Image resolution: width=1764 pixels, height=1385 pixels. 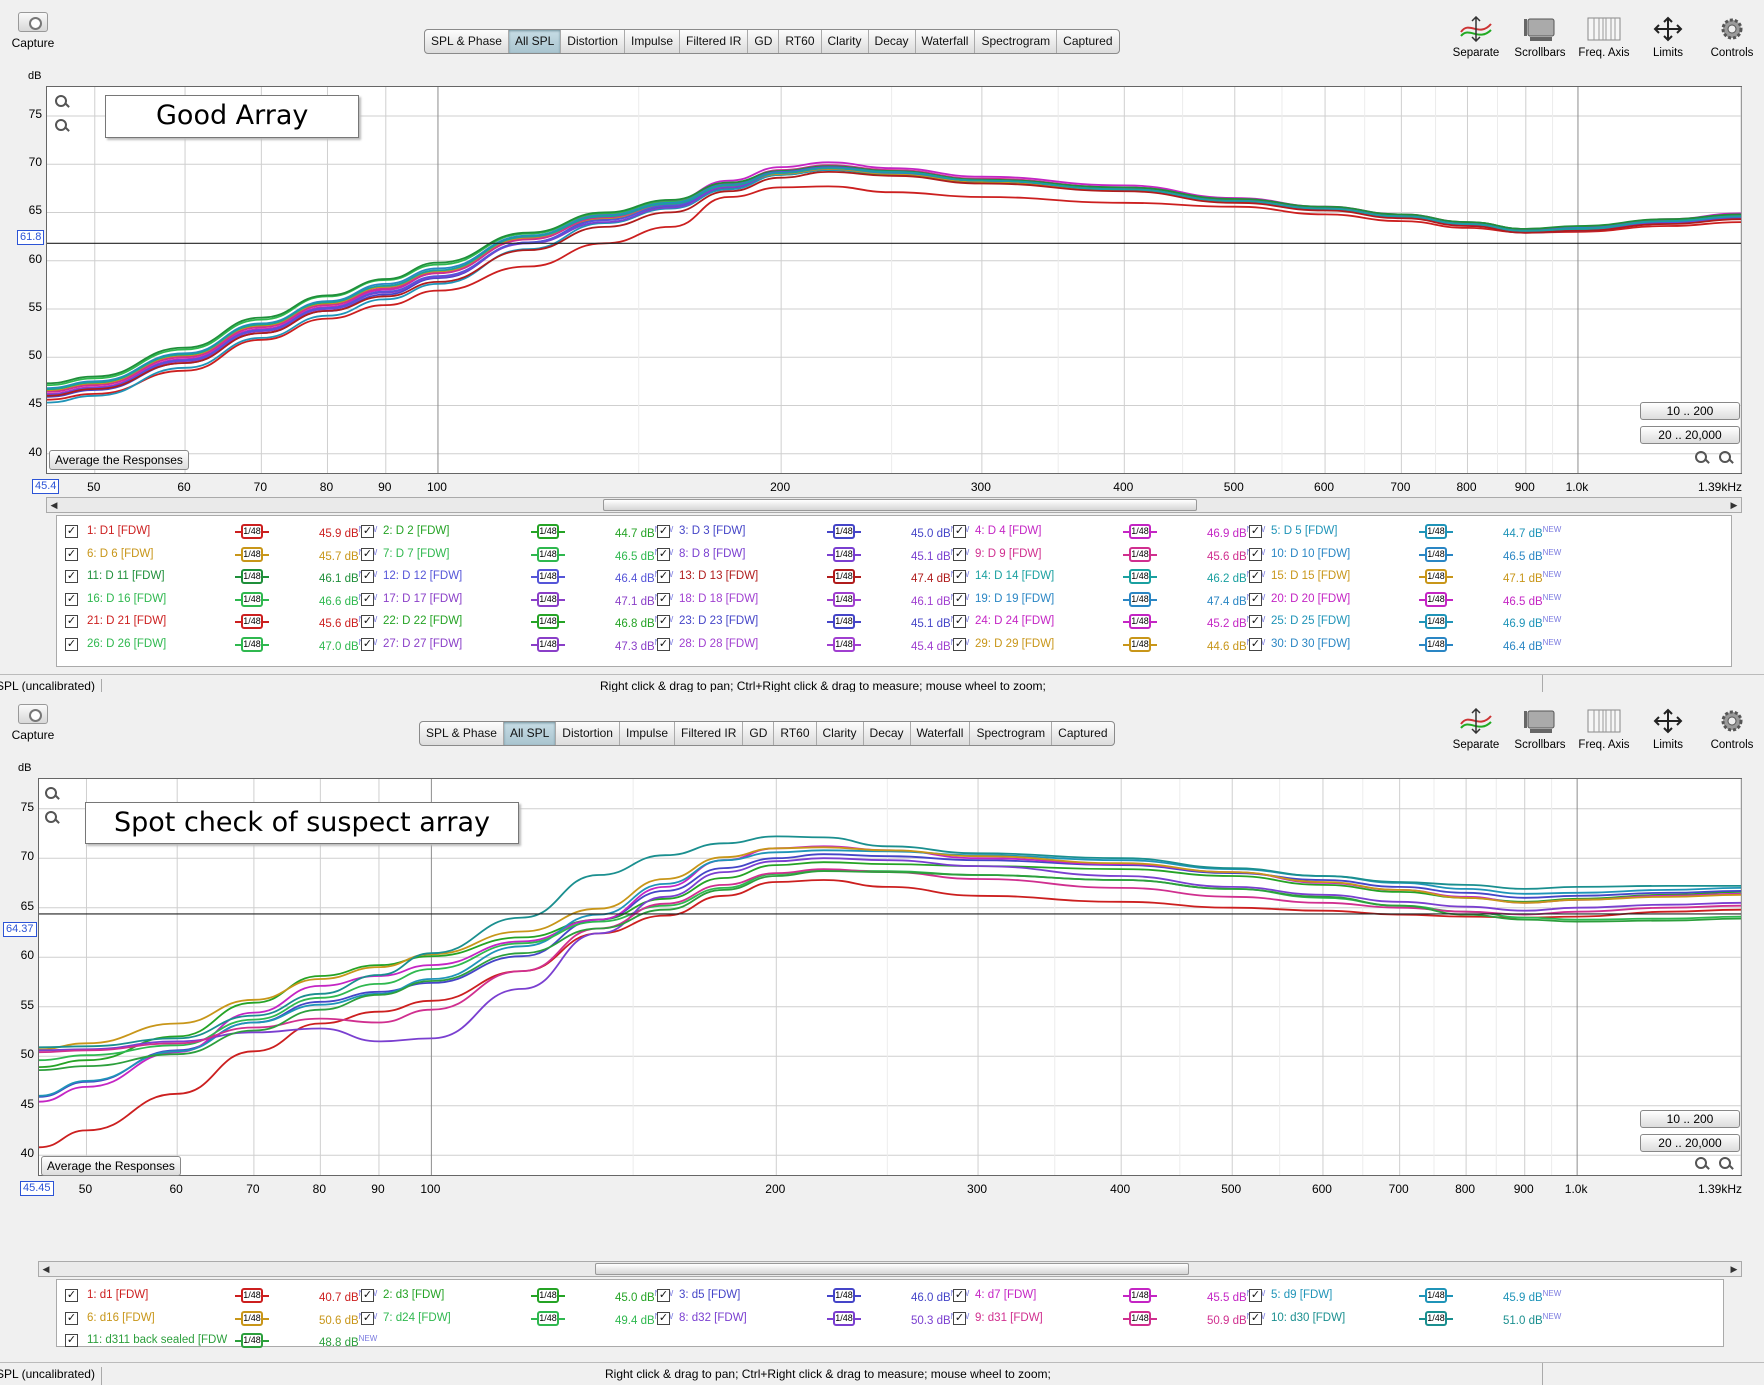 I want to click on scrollbar-thumb, so click(x=900, y=505).